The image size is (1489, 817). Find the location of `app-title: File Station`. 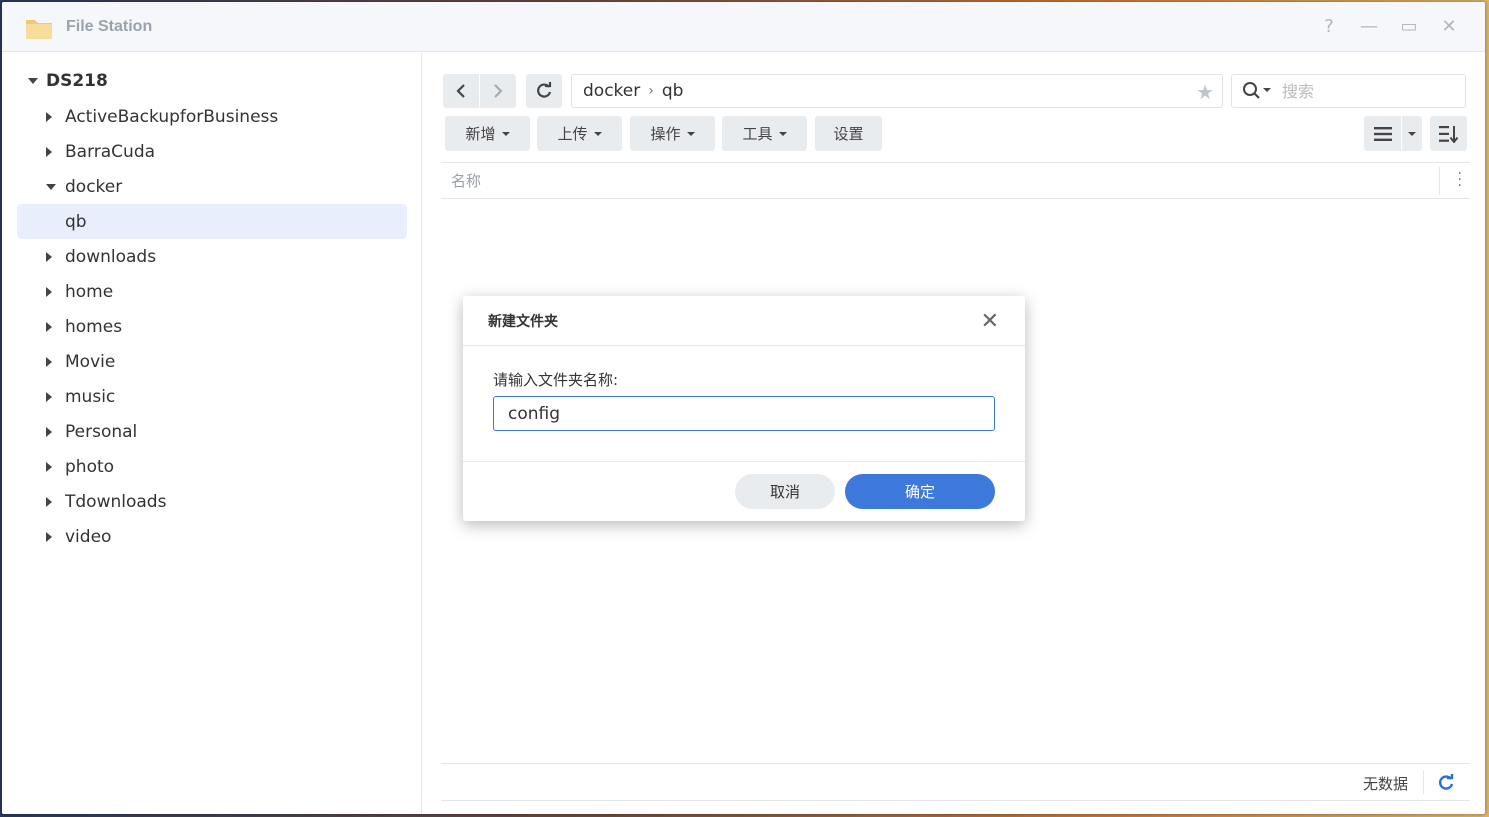

app-title: File Station is located at coordinates (109, 26).